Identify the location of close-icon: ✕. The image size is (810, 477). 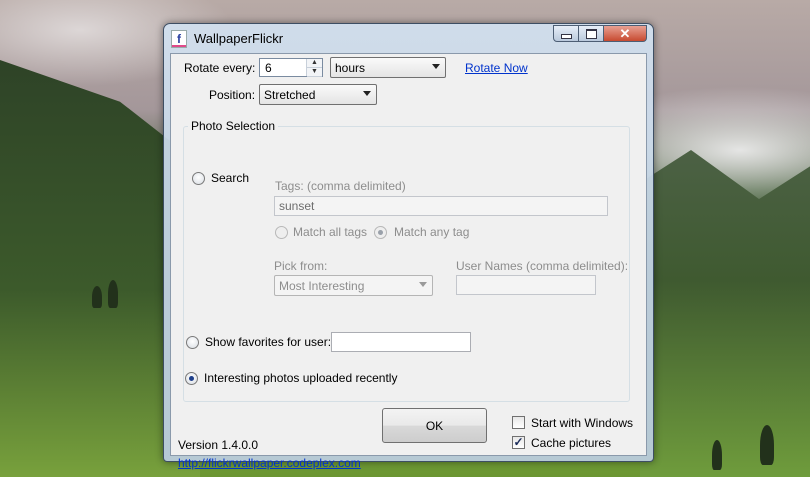
(625, 33).